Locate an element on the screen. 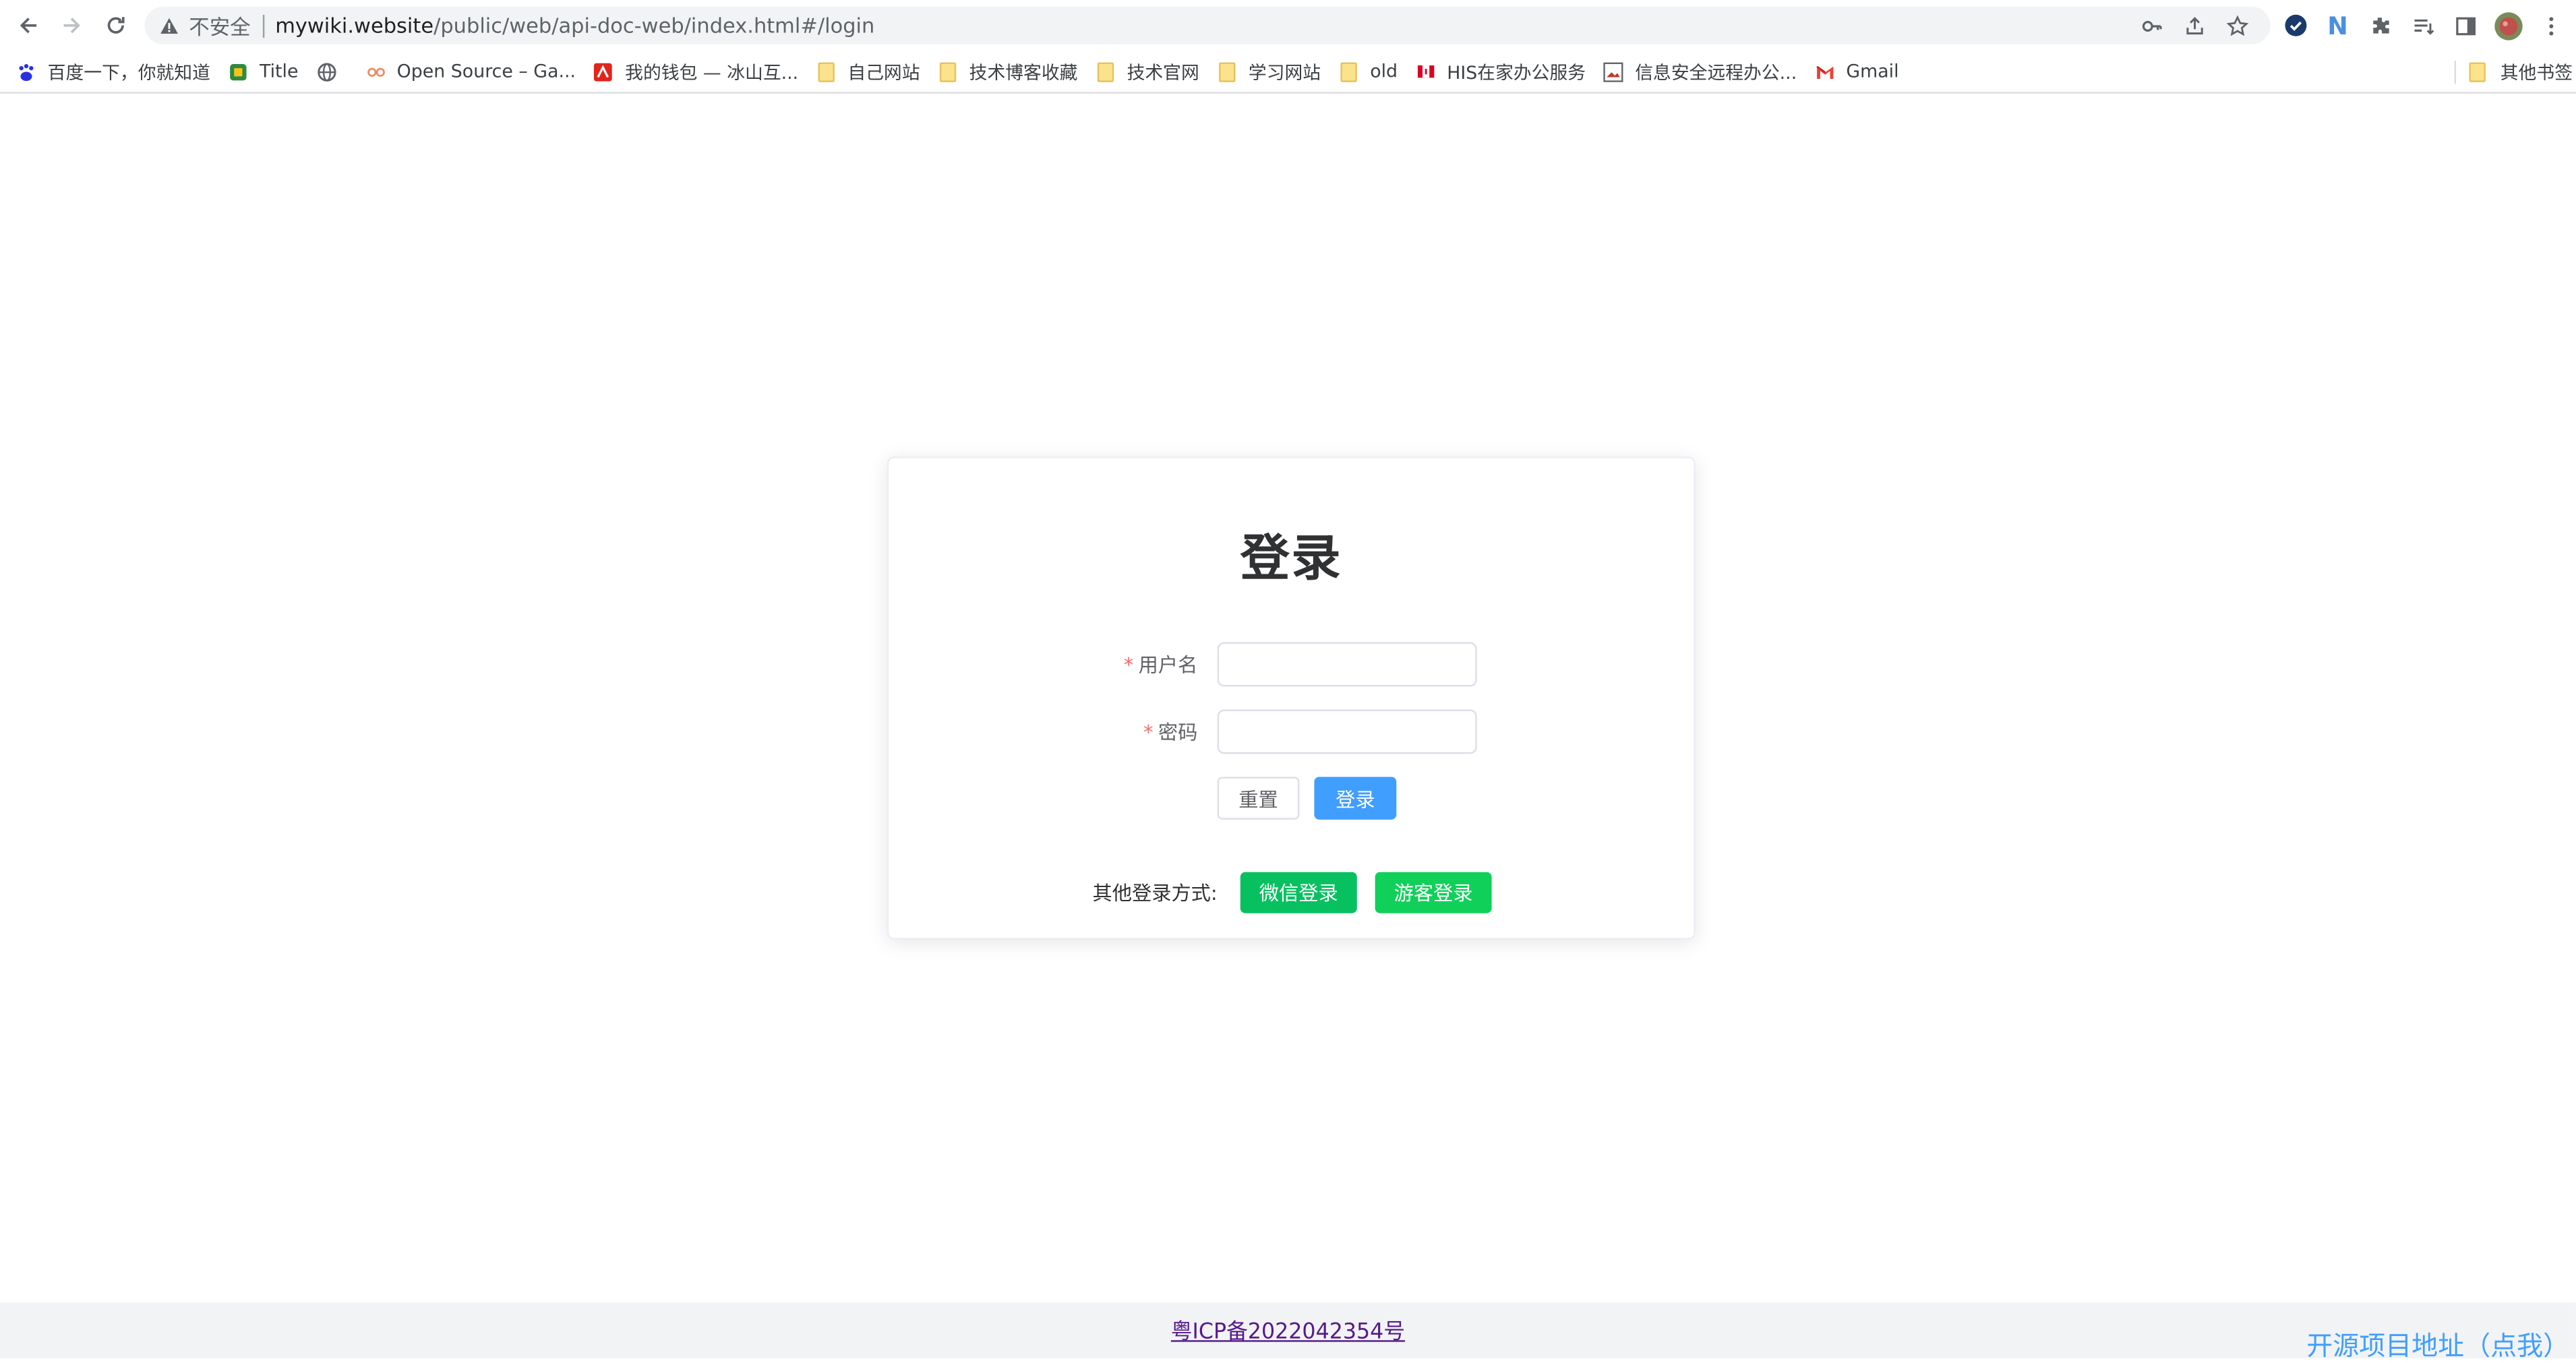  username-label: * 用户名 is located at coordinates (1161, 665).